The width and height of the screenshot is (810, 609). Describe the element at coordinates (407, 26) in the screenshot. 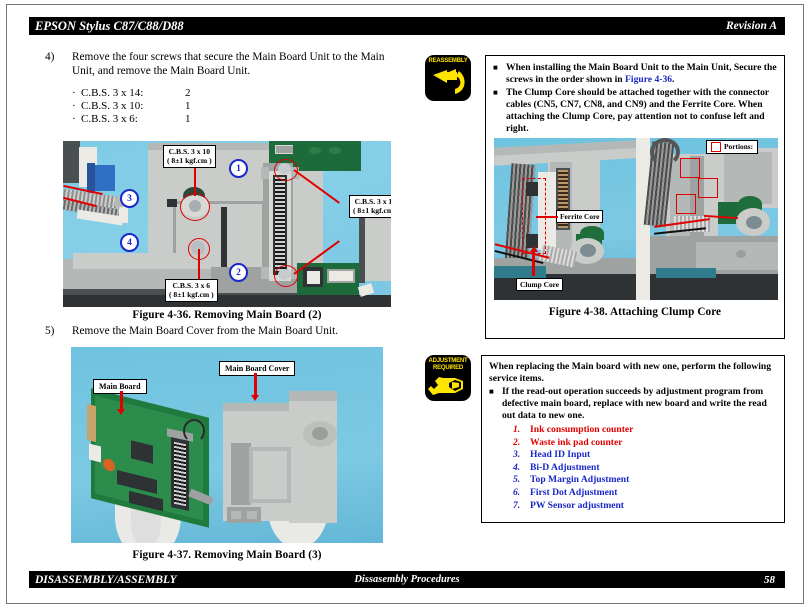

I see `page-header: EPSON Stylus C87/C88/D88 Revision A` at that location.